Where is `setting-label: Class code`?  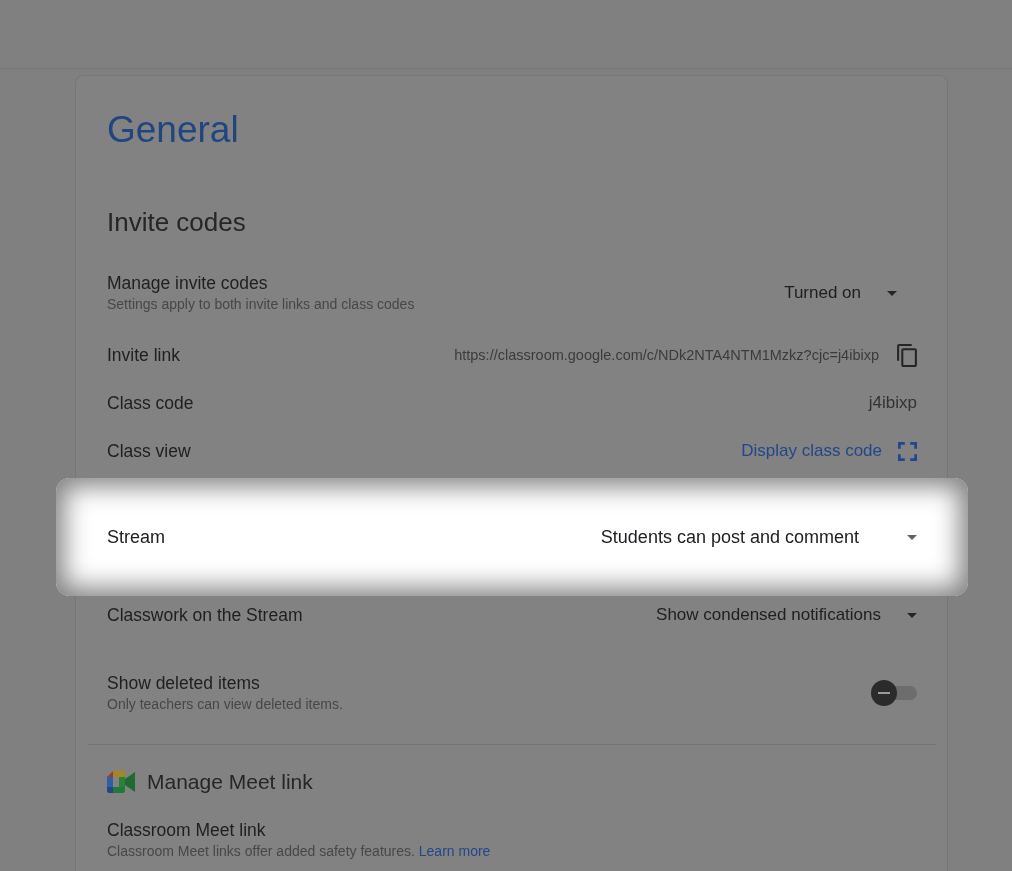
setting-label: Class code is located at coordinates (150, 403).